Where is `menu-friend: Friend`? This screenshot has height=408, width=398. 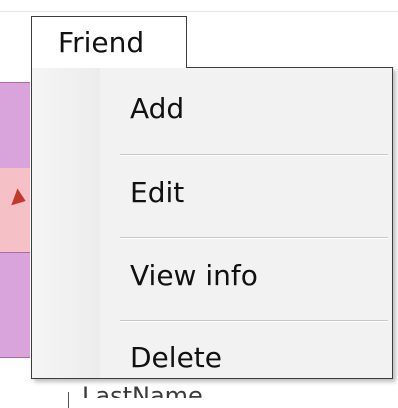 menu-friend: Friend is located at coordinates (109, 42).